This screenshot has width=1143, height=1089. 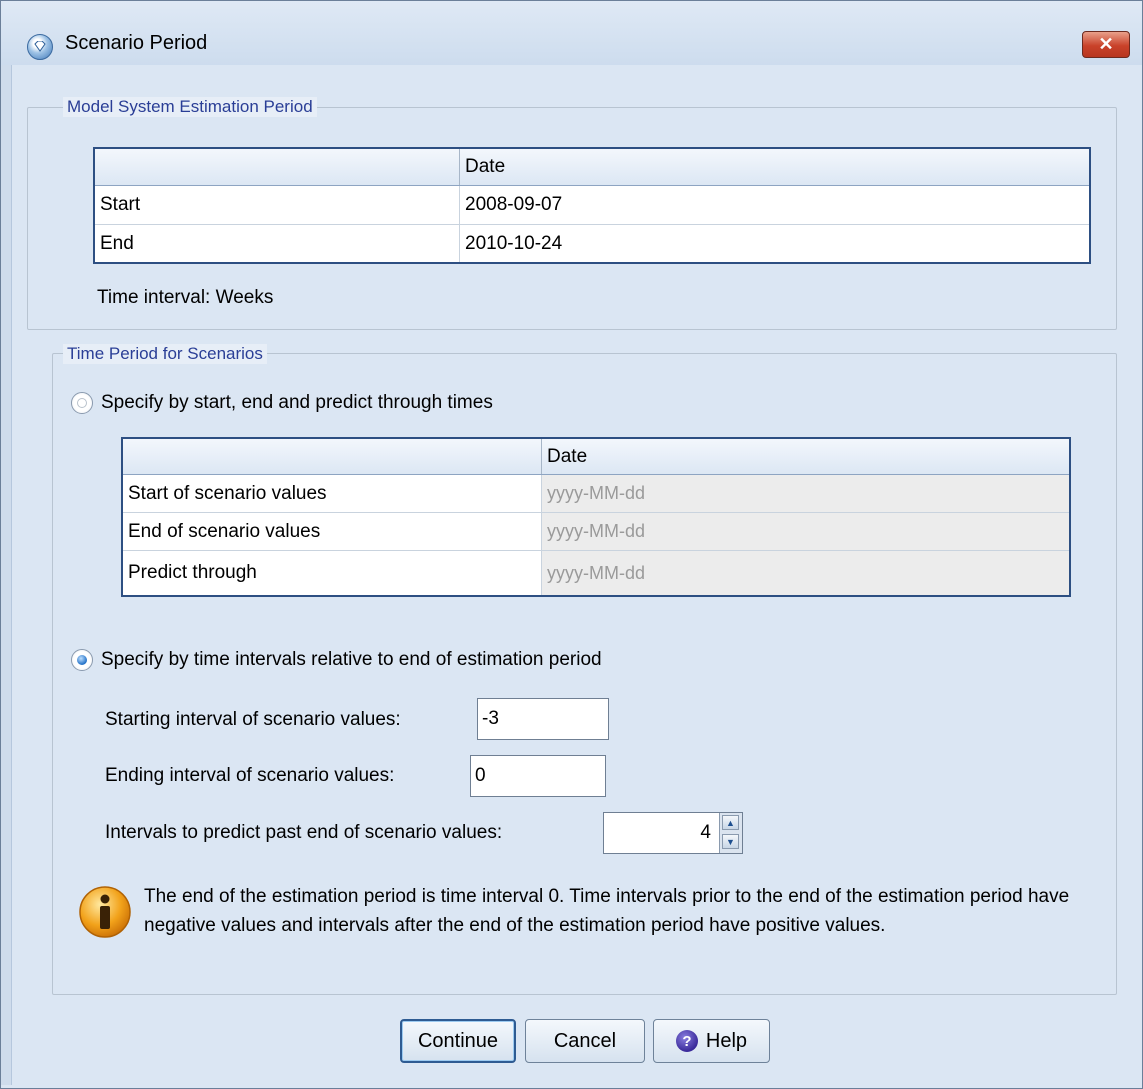 What do you see at coordinates (224, 531) in the screenshot?
I see `row-label: End of scenario values` at bounding box center [224, 531].